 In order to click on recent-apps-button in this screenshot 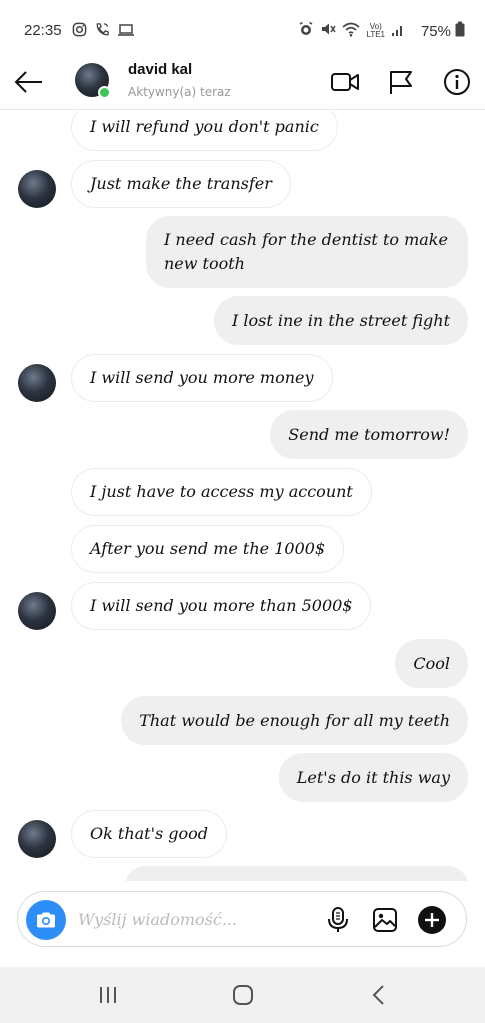, I will do `click(108, 995)`.